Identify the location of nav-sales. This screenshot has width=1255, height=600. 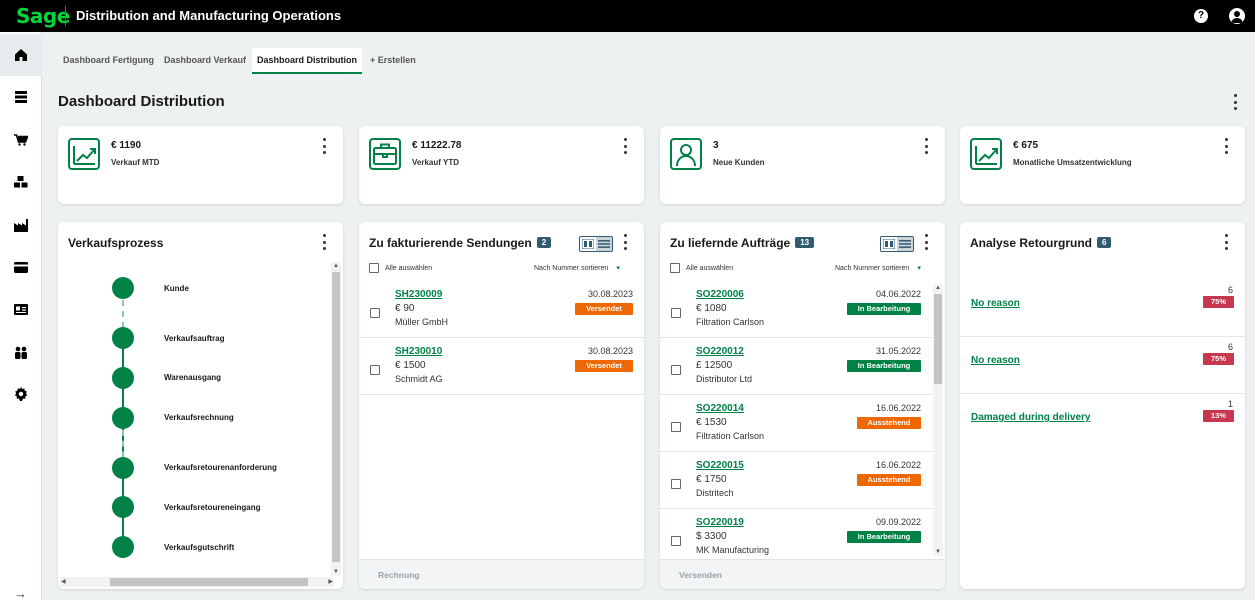
(21, 140).